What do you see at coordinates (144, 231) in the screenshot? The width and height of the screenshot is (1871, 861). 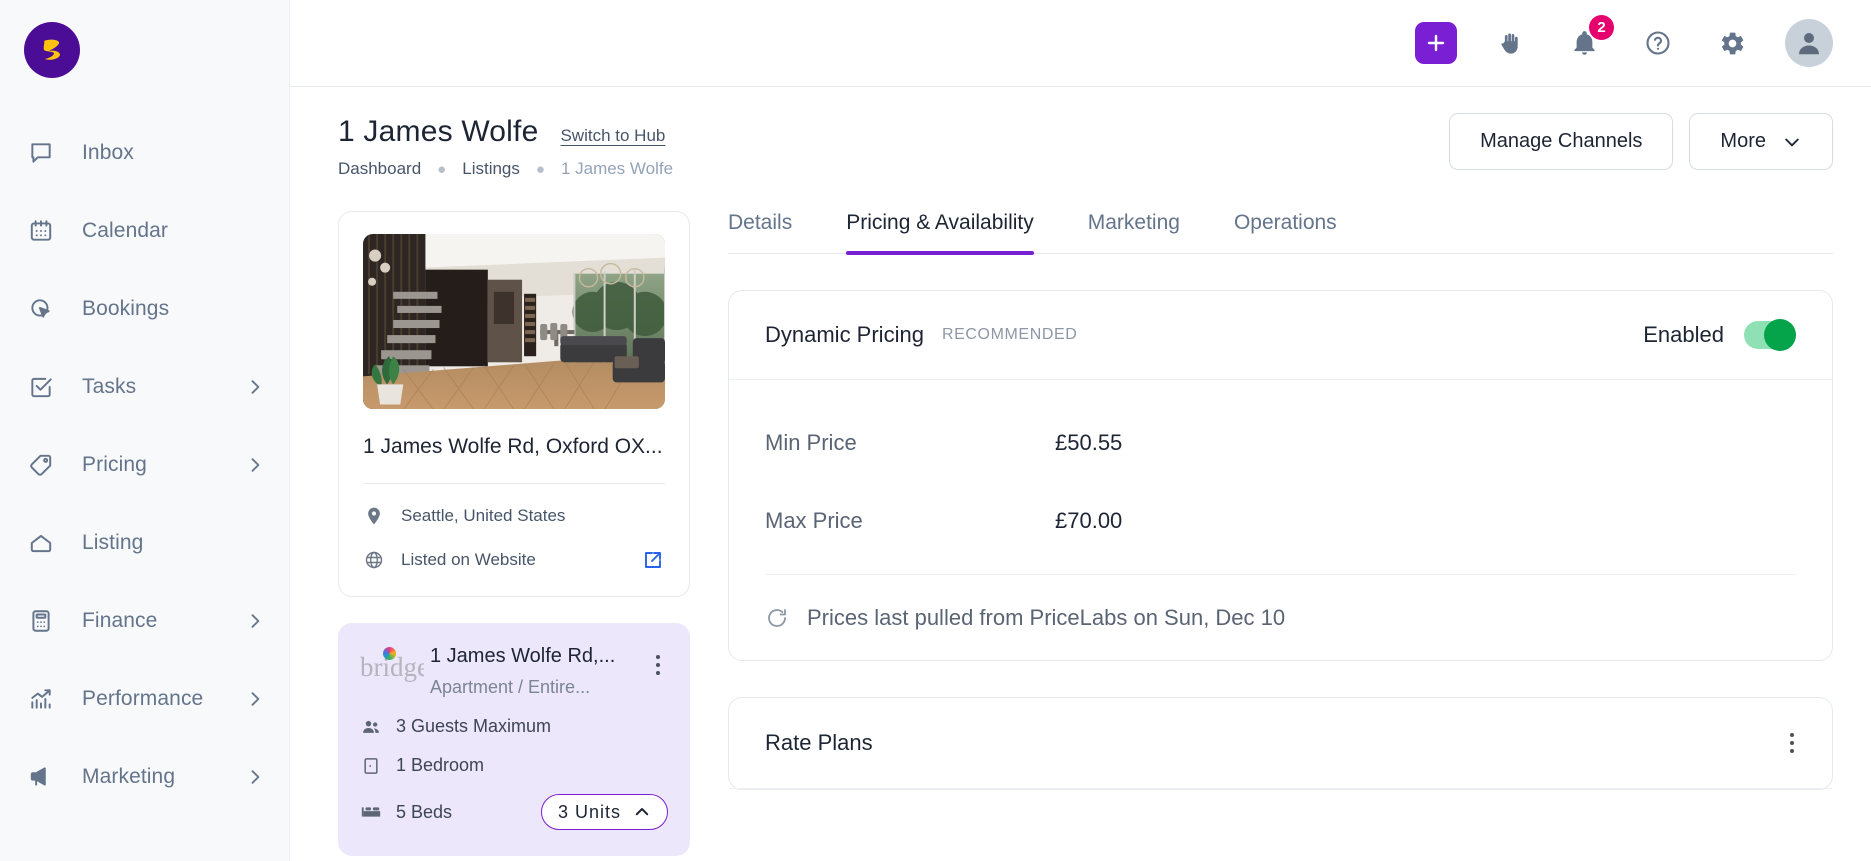 I see `sidebar-item-calendar: Calendar` at bounding box center [144, 231].